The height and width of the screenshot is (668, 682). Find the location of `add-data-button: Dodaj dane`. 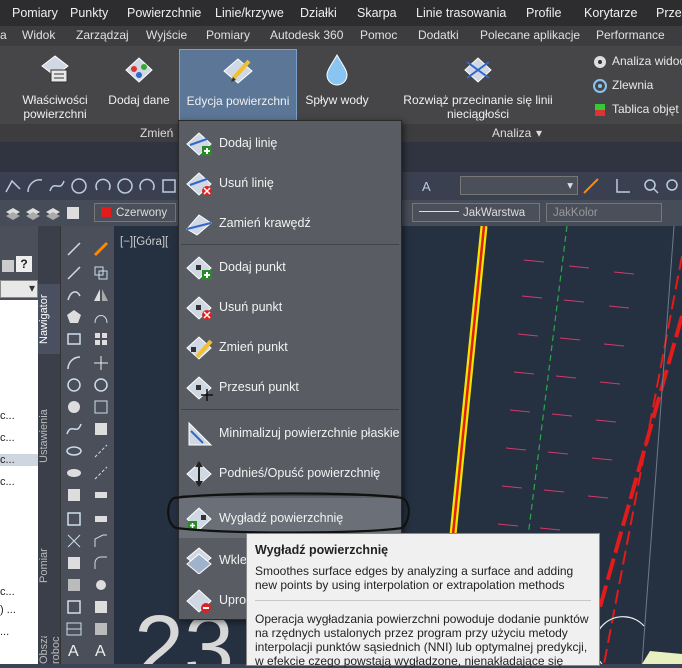

add-data-button: Dodaj dane is located at coordinates (139, 79).